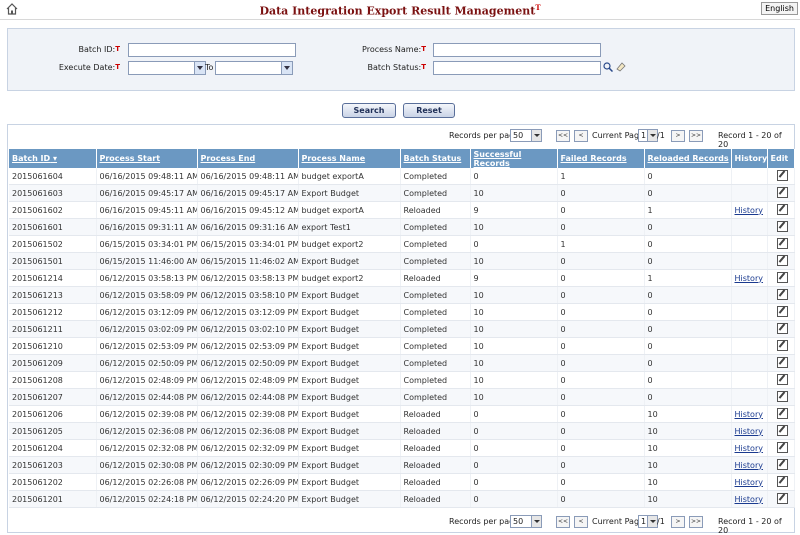  What do you see at coordinates (514, 158) in the screenshot?
I see `col-successful-records: Successful Records` at bounding box center [514, 158].